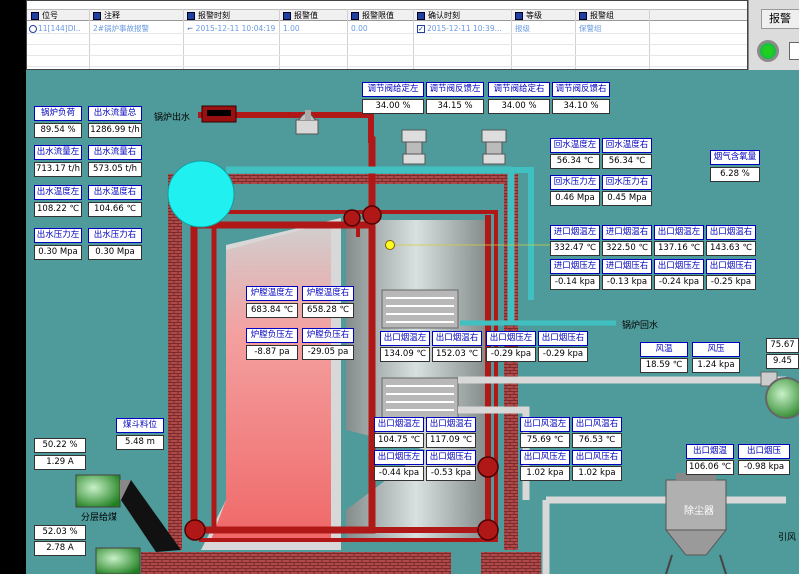  What do you see at coordinates (575, 232) in the screenshot?
I see `inlet-flue-temp-left-label: 进口烟温左` at bounding box center [575, 232].